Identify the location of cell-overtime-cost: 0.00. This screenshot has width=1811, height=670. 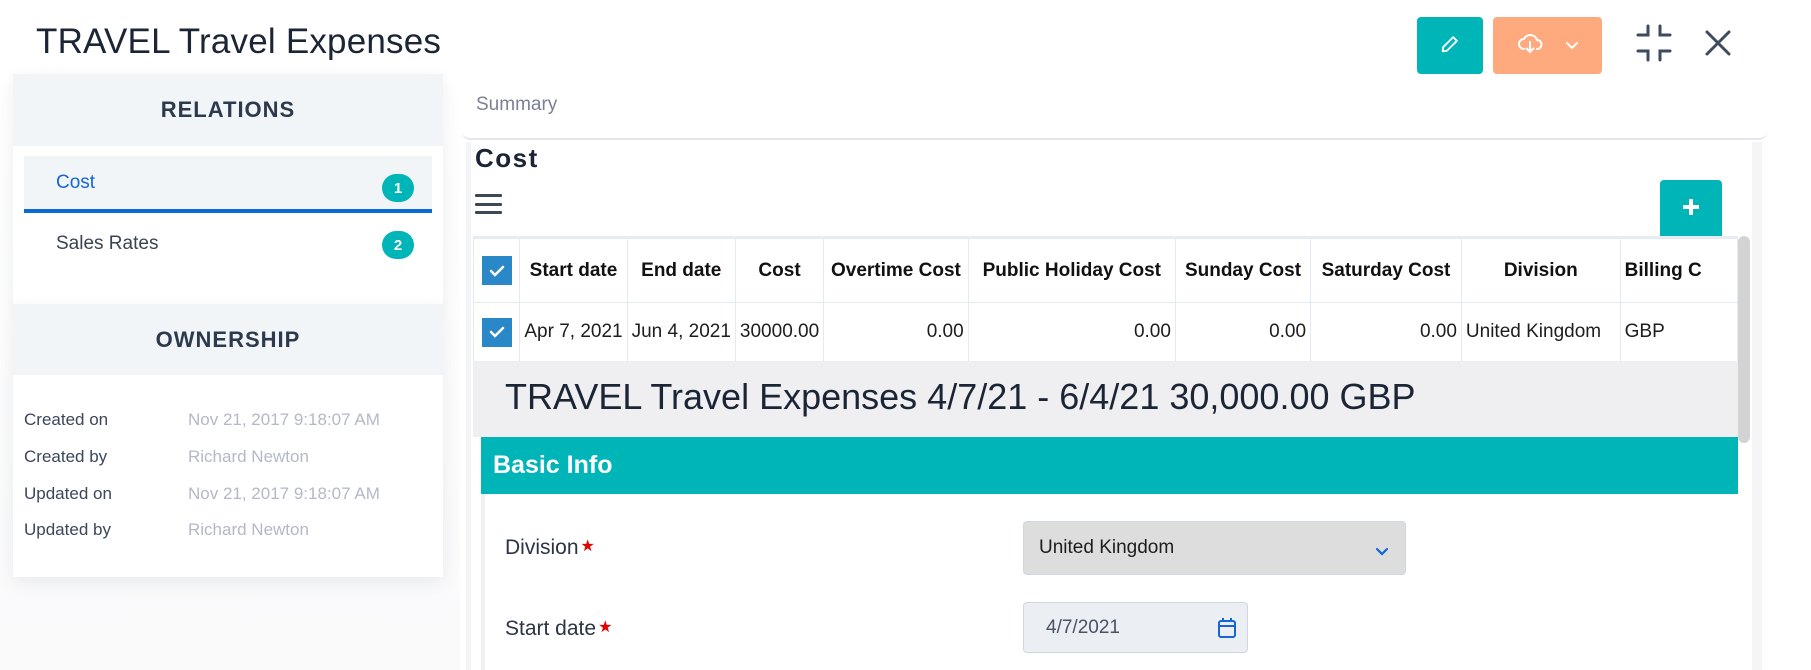
(896, 332).